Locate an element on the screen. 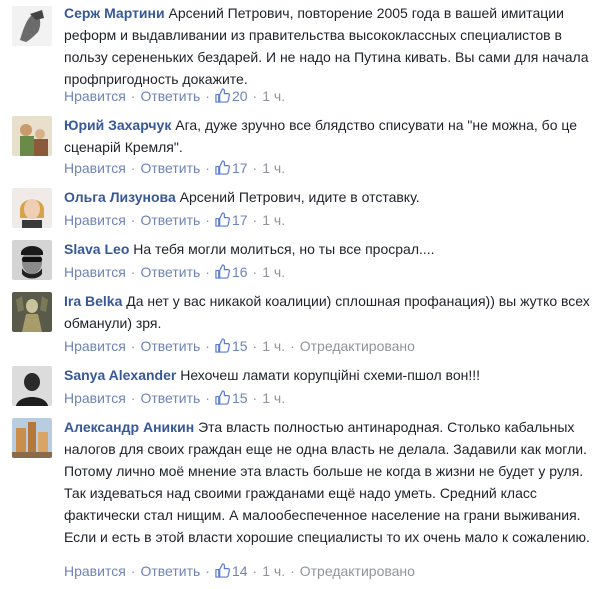 The height and width of the screenshot is (589, 611). comment-actions: Нравится · Ответить · 16 · 1 ч. is located at coordinates (174, 272).